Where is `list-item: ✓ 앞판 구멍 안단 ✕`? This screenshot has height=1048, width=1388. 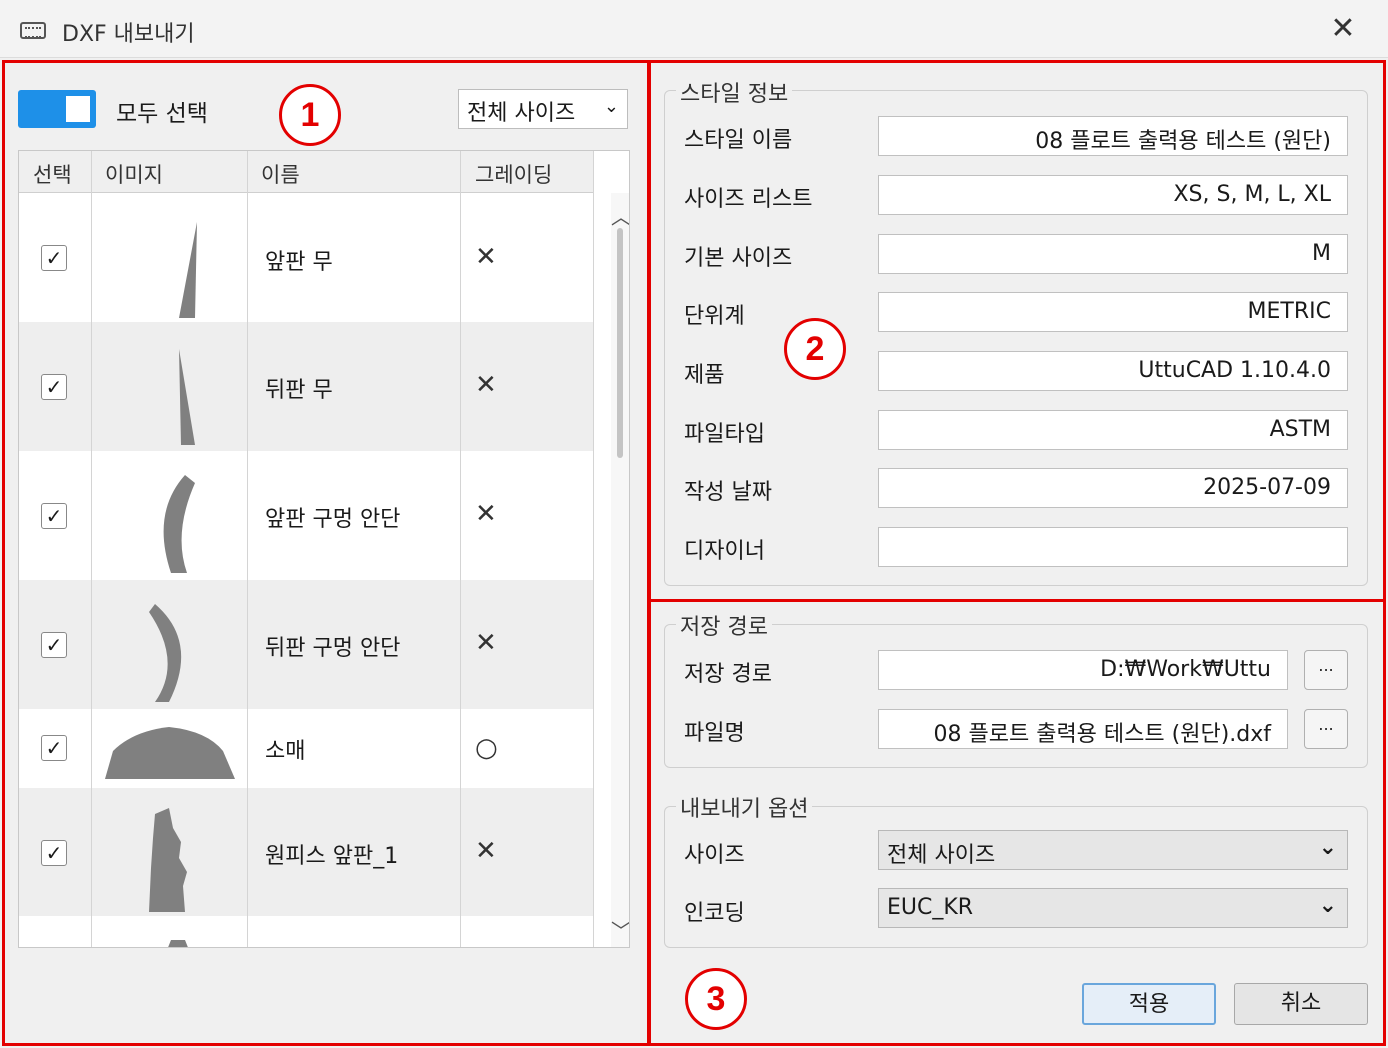 list-item: ✓ 앞판 구멍 안단 ✕ is located at coordinates (306, 515).